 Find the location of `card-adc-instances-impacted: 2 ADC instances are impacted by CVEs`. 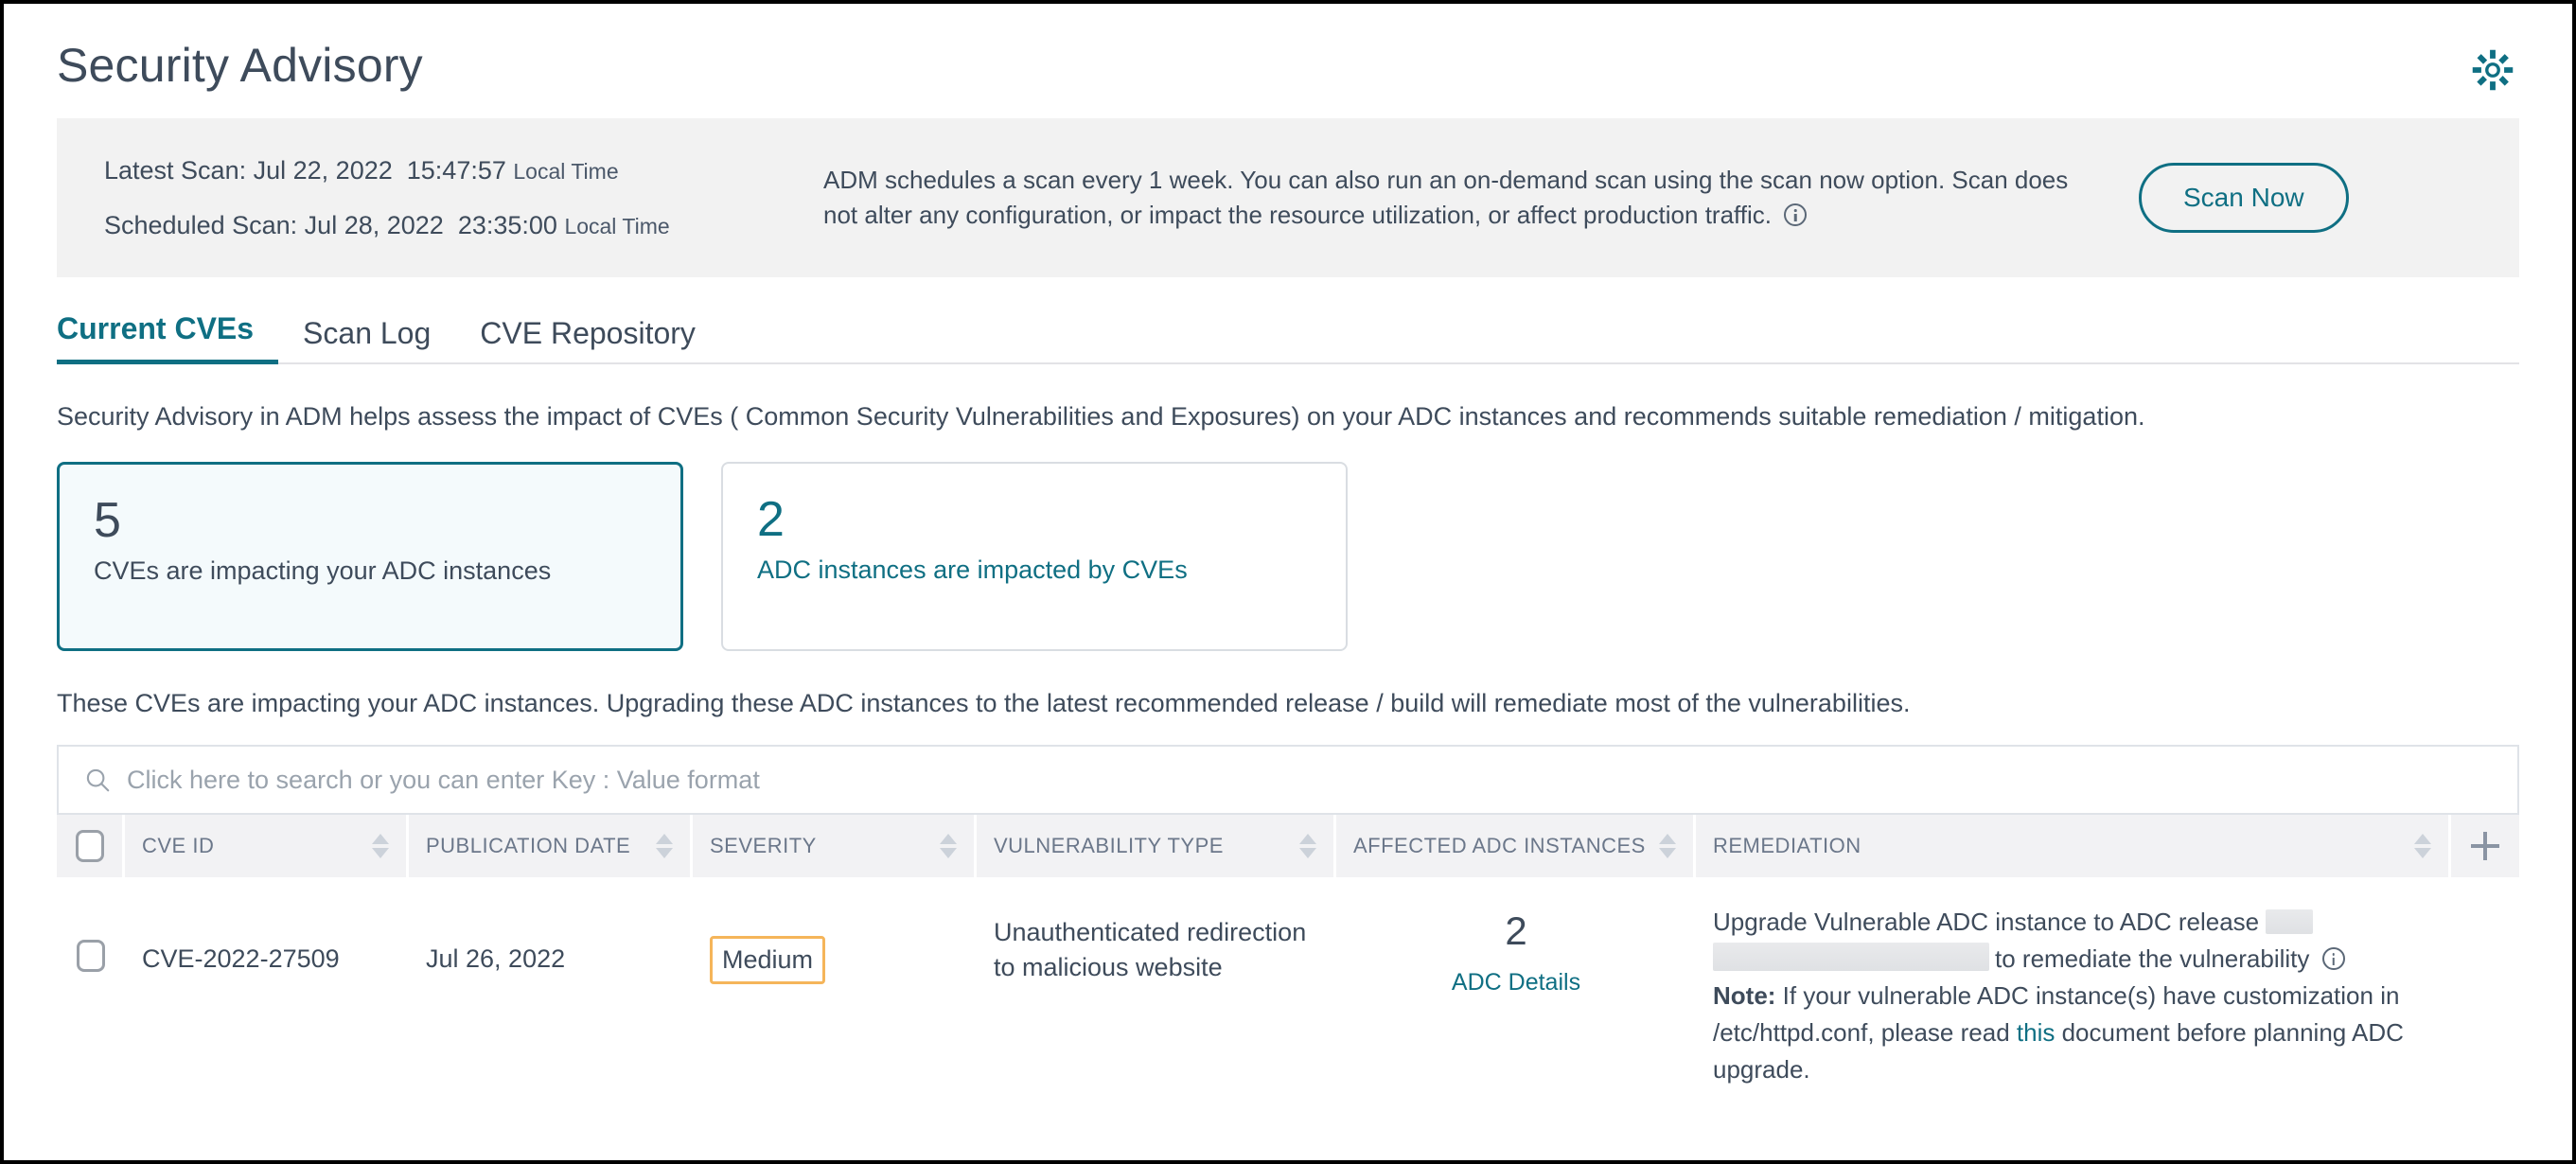

card-adc-instances-impacted: 2 ADC instances are impacted by CVEs is located at coordinates (1034, 557).